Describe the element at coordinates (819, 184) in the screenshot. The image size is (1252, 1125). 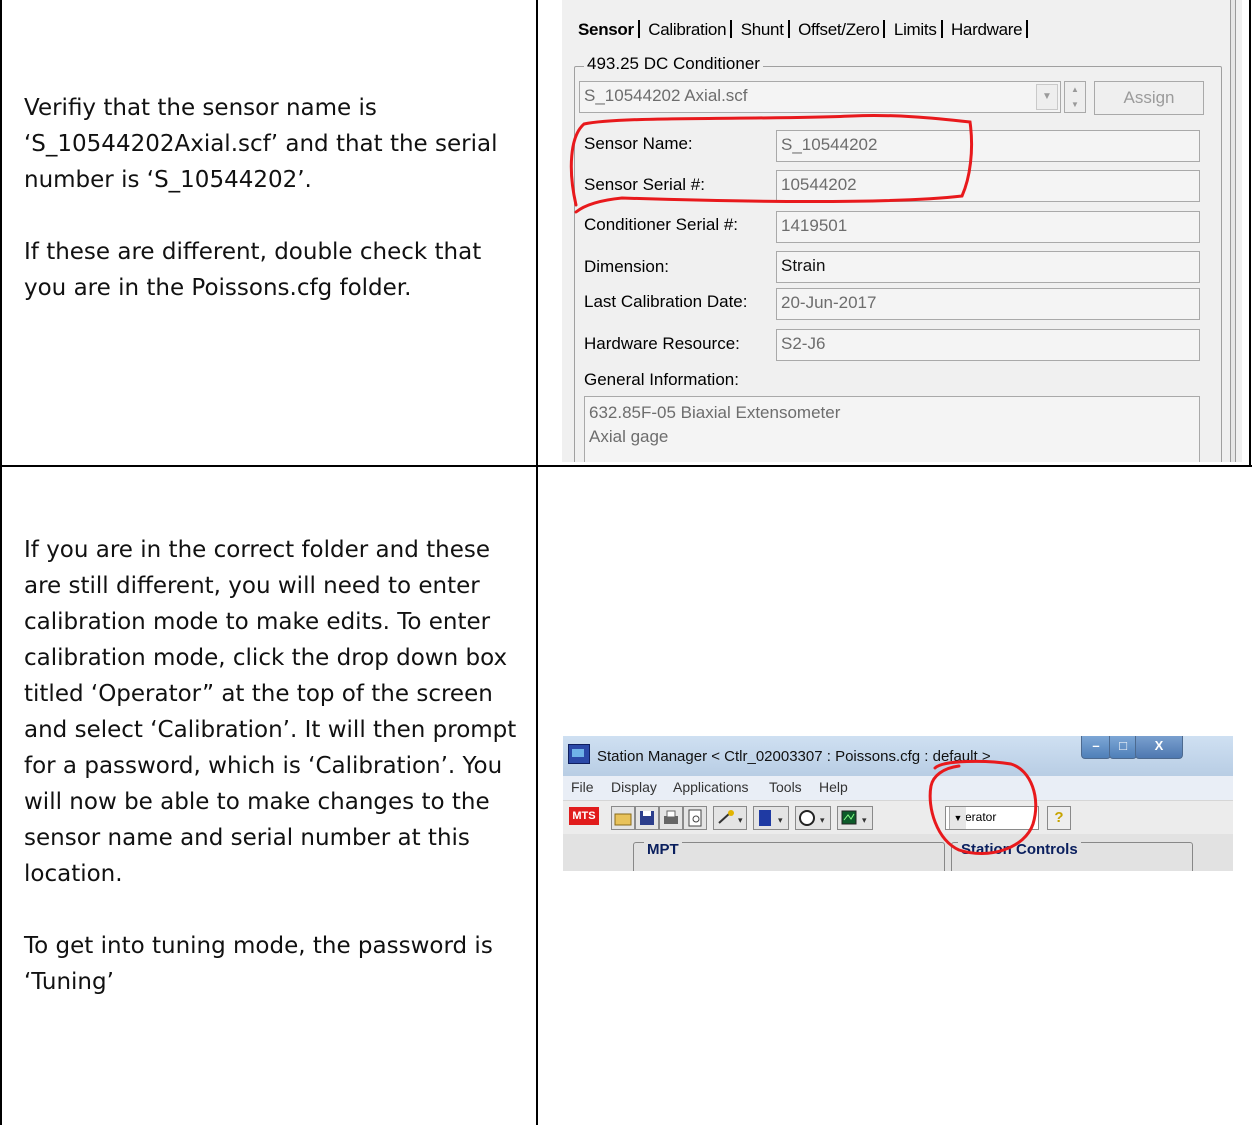
I see `sensor-serial-value: 10544202` at that location.